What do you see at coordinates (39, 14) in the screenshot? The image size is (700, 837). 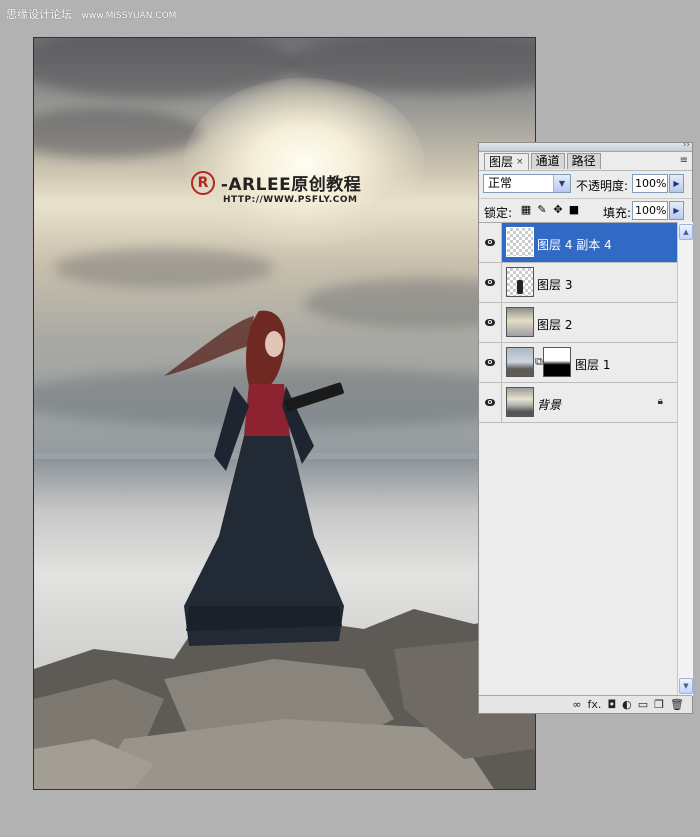 I see `watermark-cn: 思缘设计论坛` at bounding box center [39, 14].